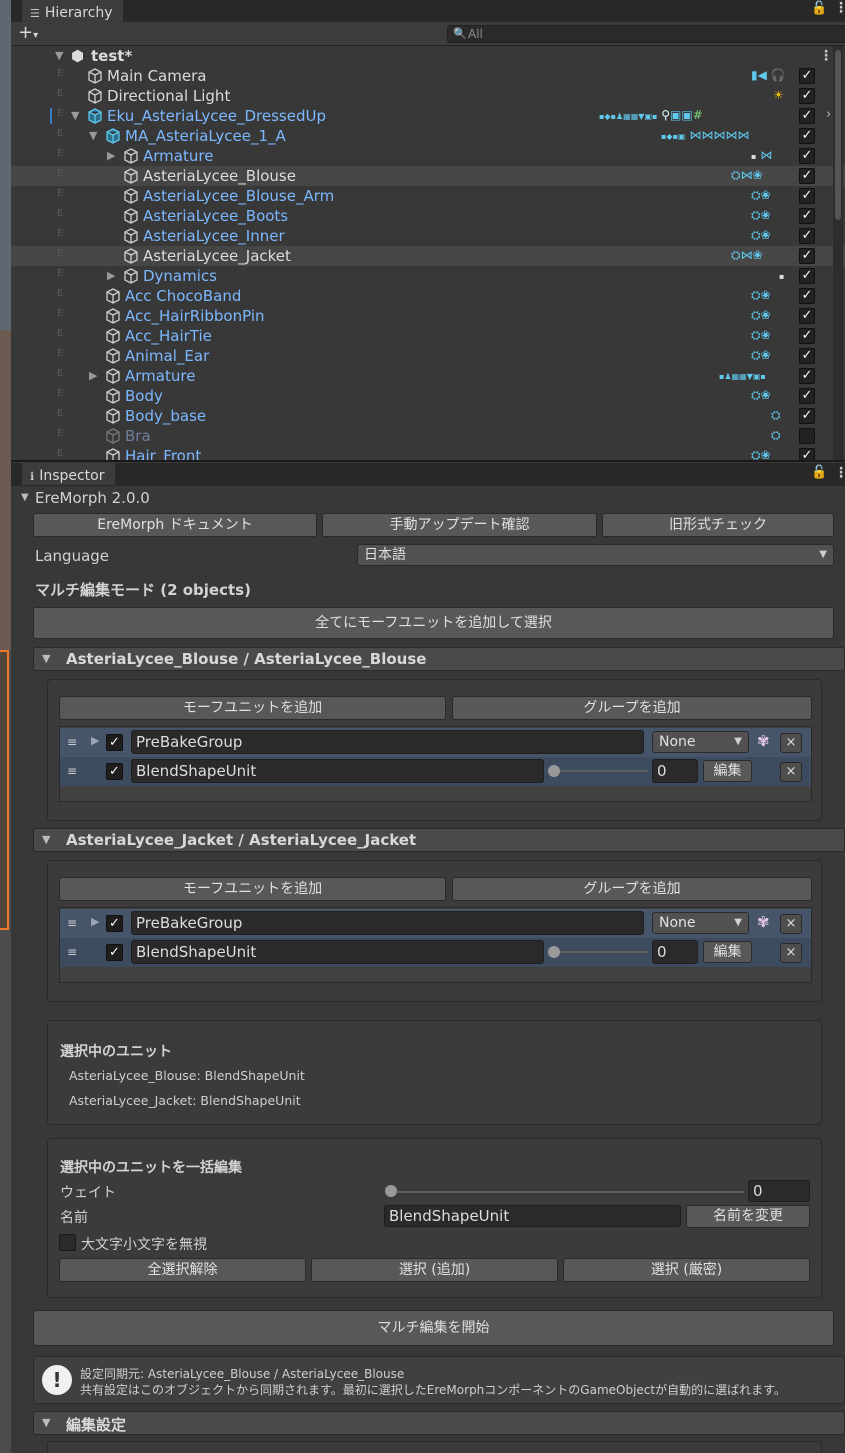  Describe the element at coordinates (387, 923) in the screenshot. I see `group-name-input: PreBakeGroup` at that location.